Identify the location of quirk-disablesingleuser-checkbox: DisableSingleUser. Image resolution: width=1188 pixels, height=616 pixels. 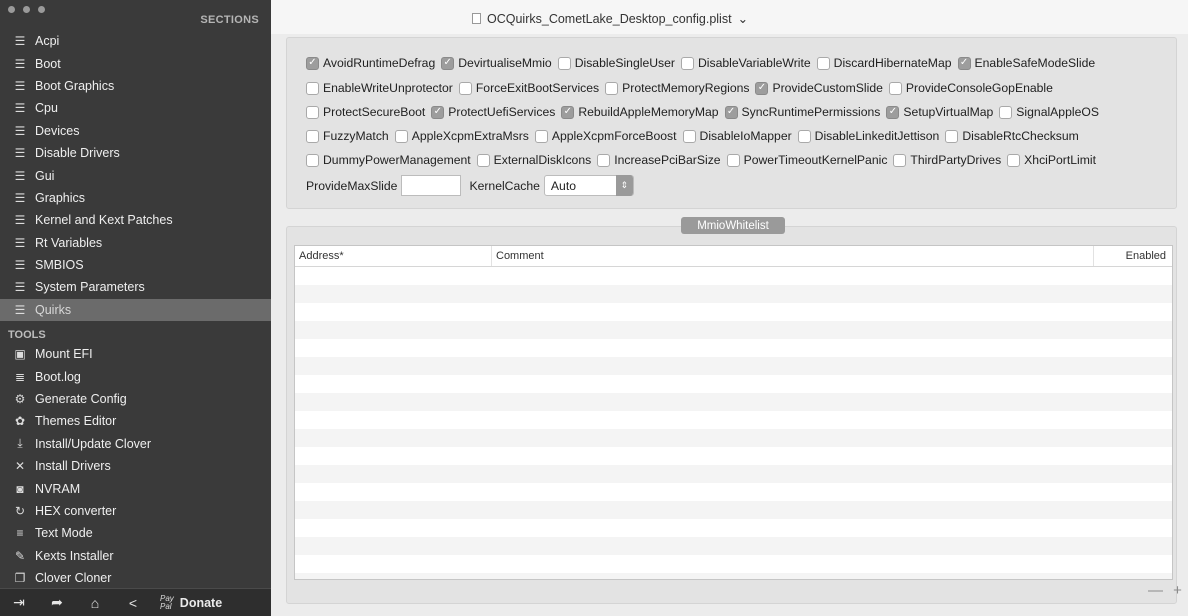
(616, 63).